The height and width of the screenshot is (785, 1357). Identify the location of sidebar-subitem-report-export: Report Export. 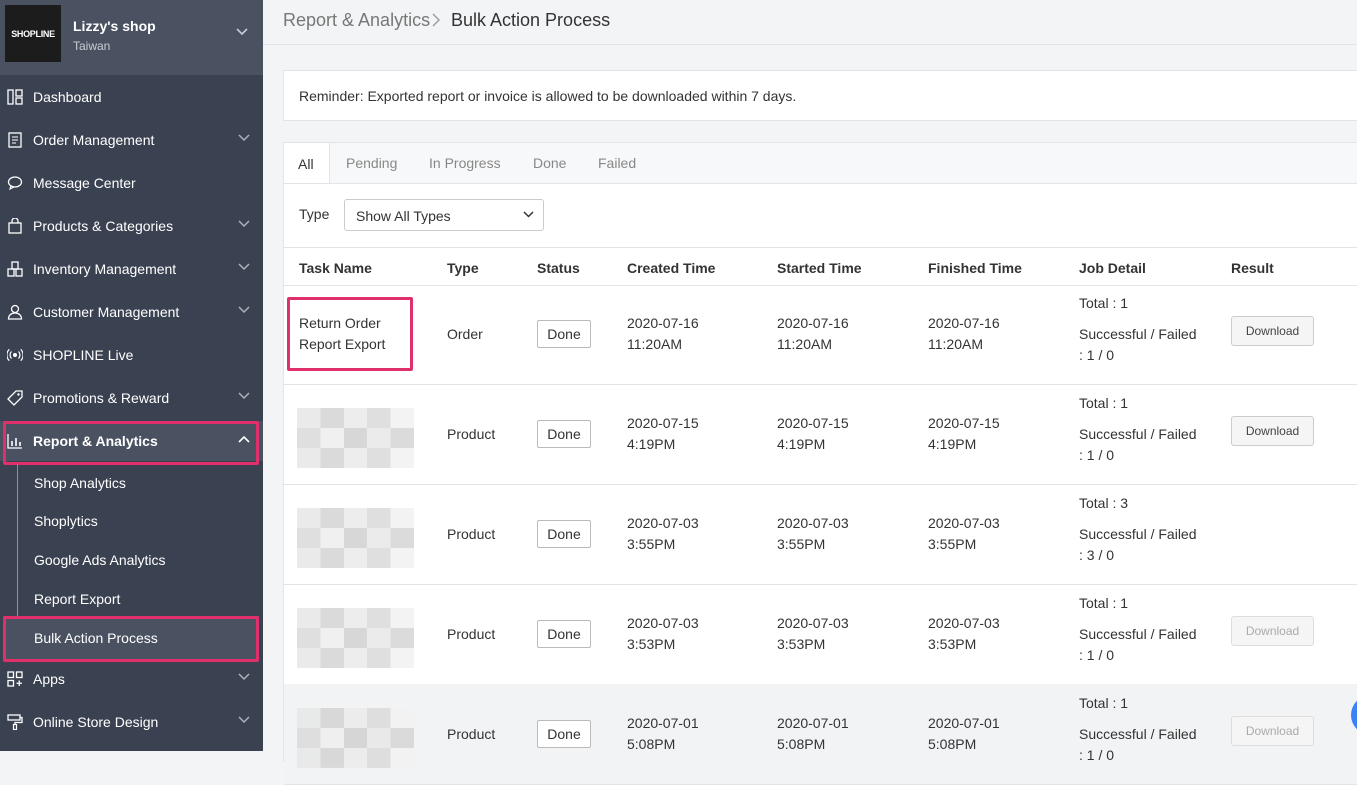
(77, 599).